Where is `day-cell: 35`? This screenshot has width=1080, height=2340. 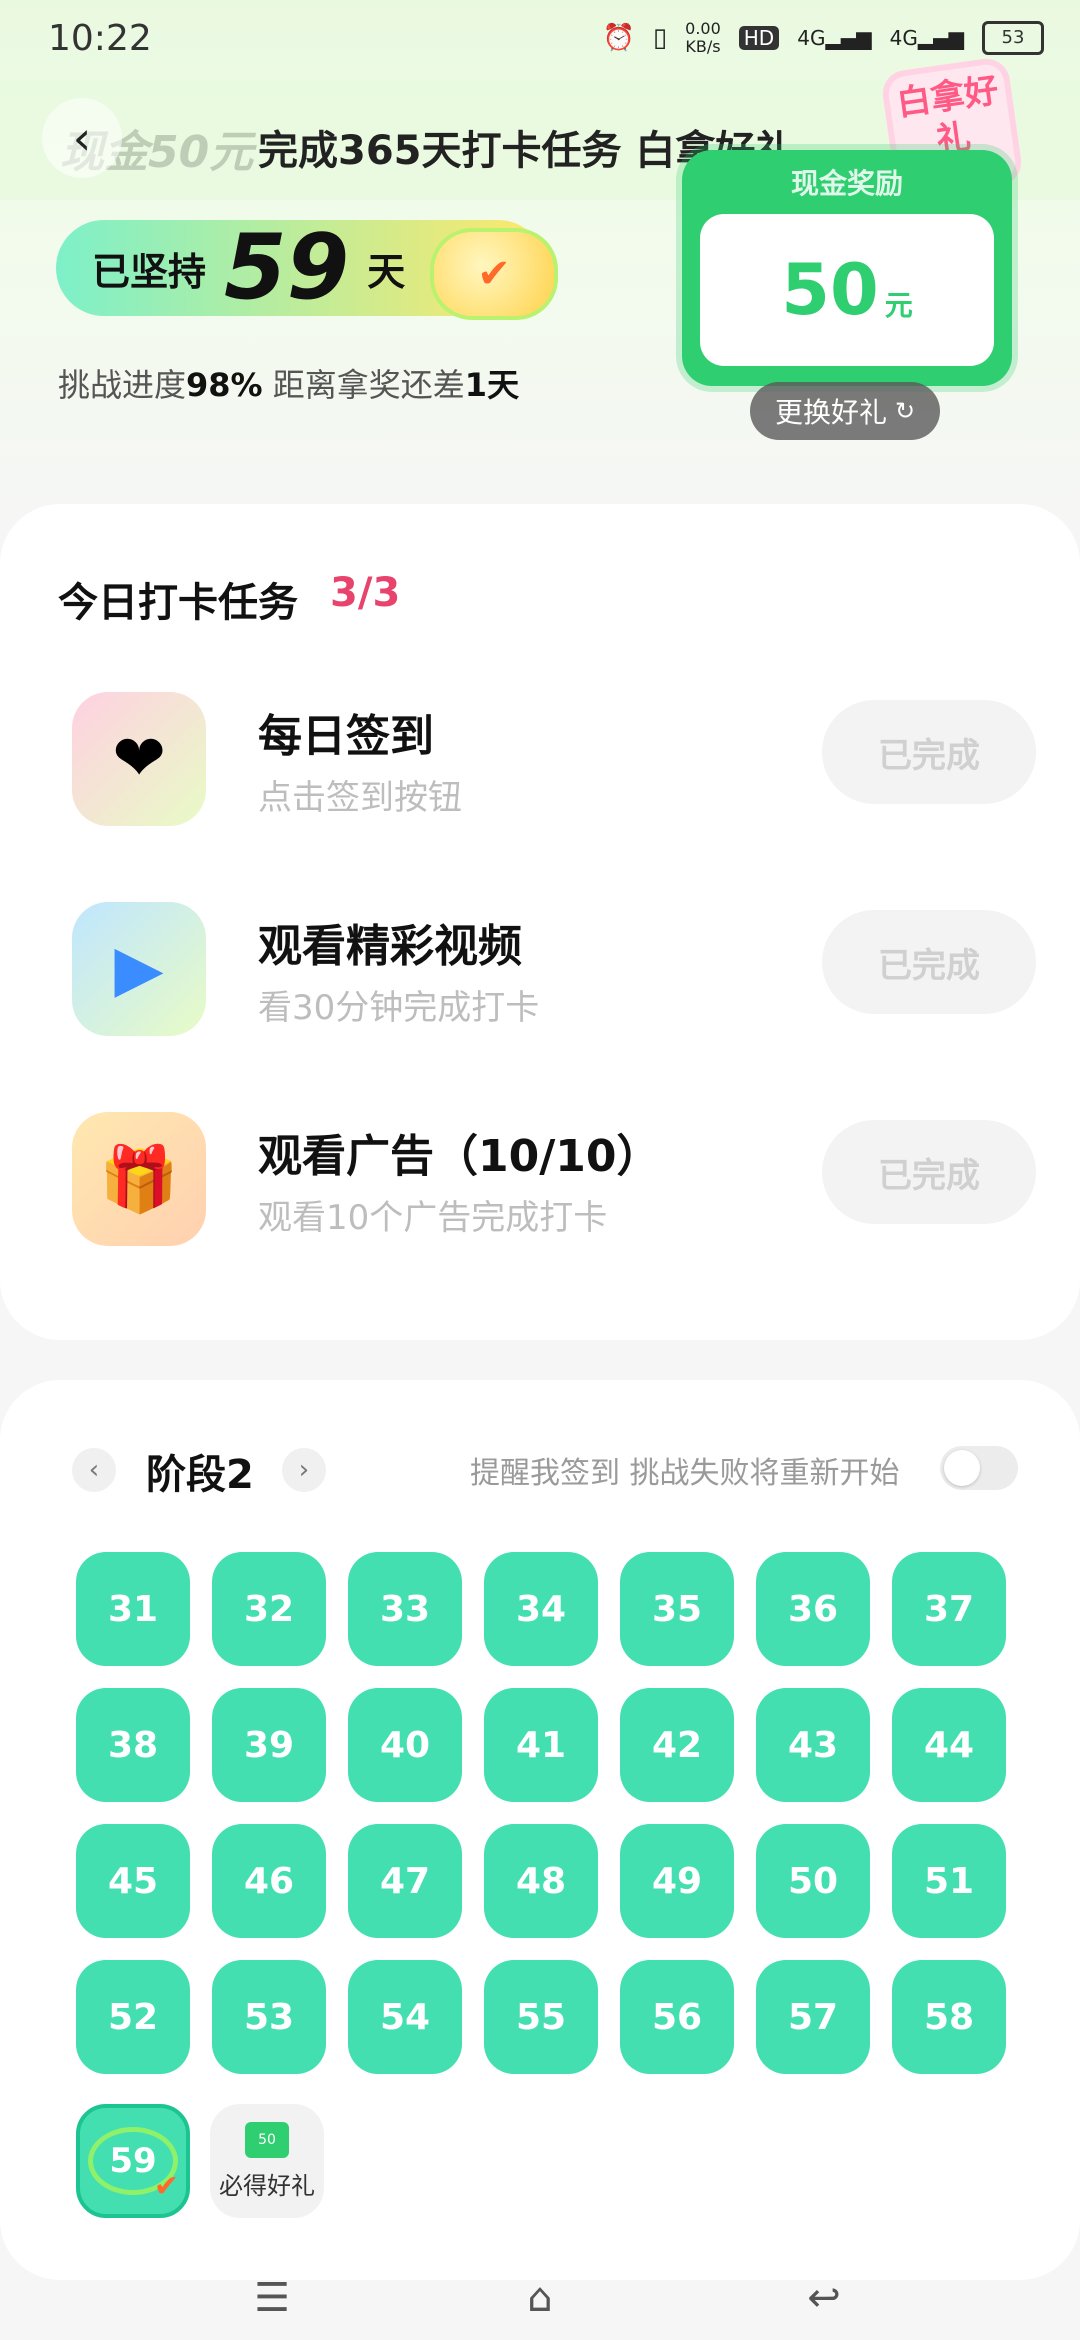
day-cell: 35 is located at coordinates (677, 1609).